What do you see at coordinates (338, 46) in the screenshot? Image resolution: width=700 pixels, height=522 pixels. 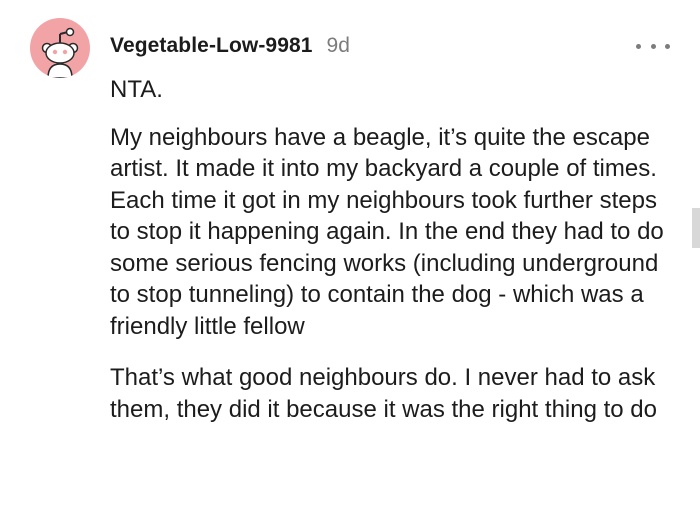 I see `comment-timestamp: 9d` at bounding box center [338, 46].